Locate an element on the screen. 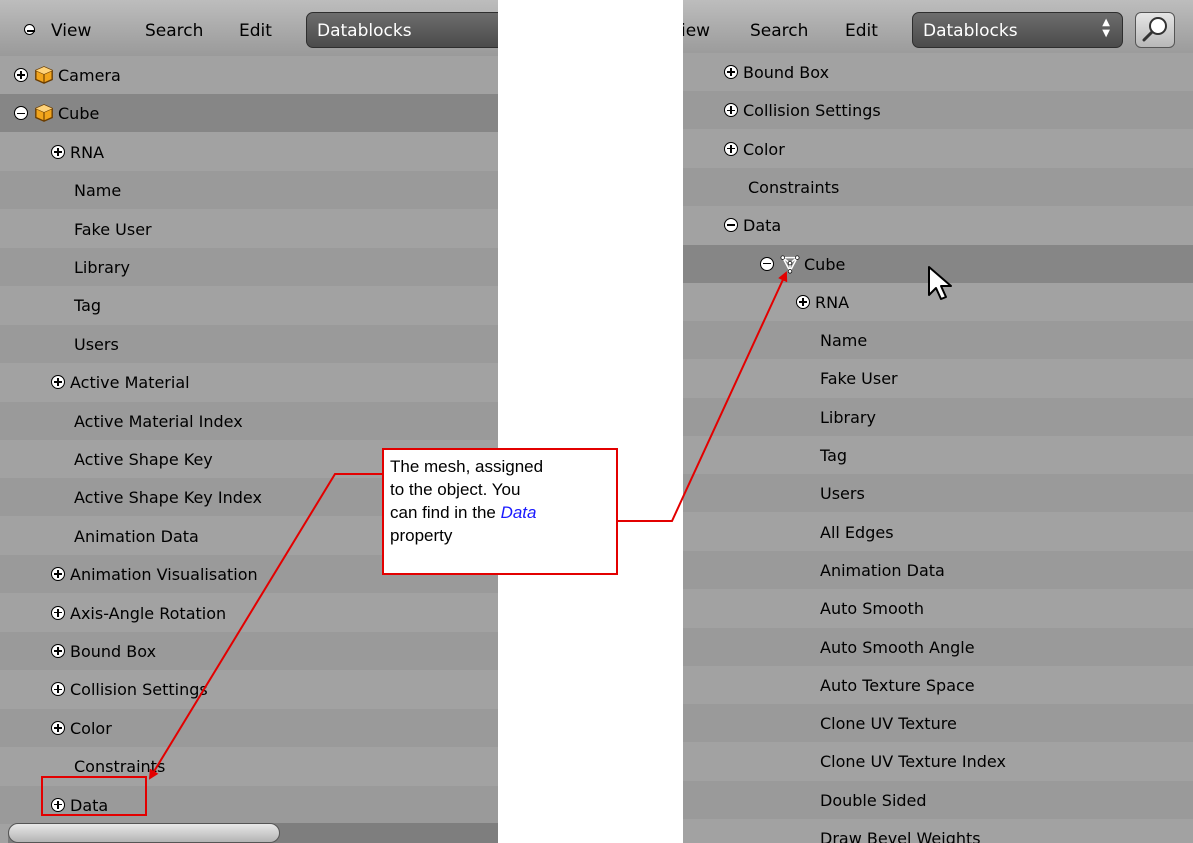  tree-row: All Edges is located at coordinates (938, 531).